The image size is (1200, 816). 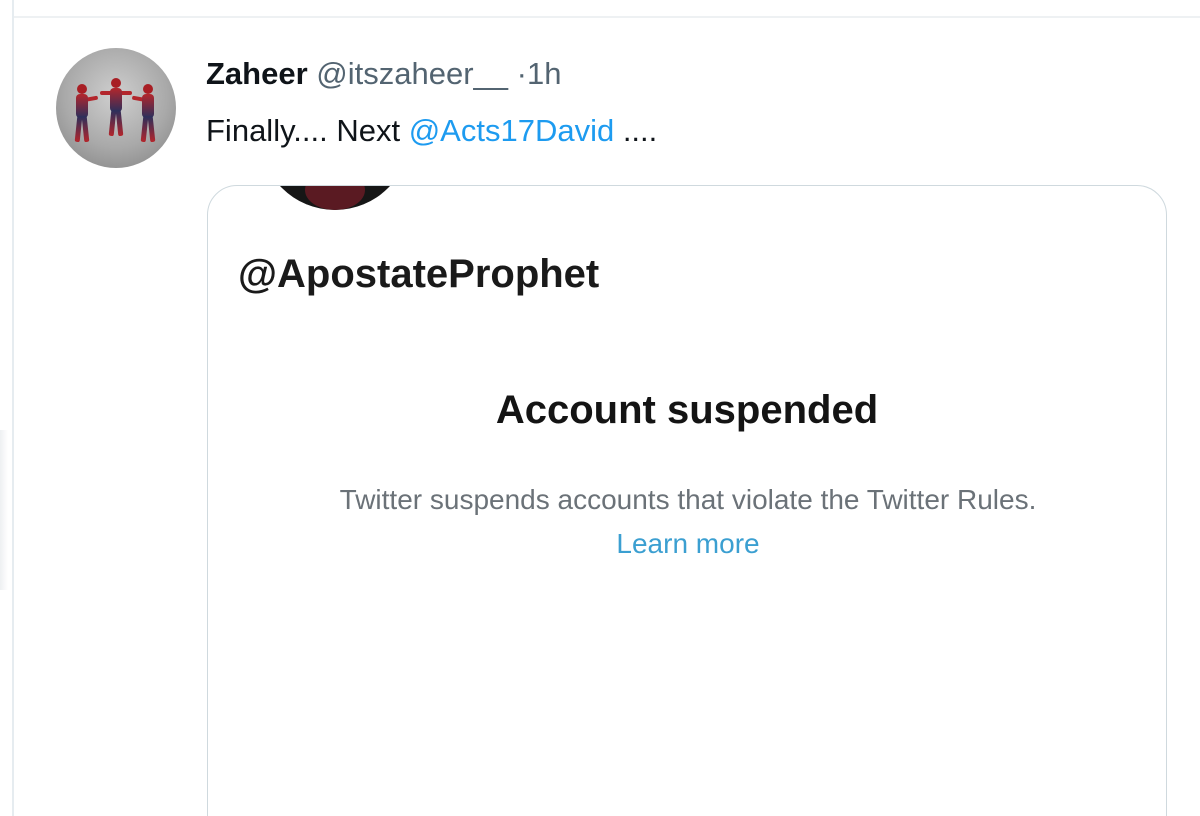 I want to click on tweet-header: Zaheer @itszaheer__ ·1h, so click(x=383, y=74).